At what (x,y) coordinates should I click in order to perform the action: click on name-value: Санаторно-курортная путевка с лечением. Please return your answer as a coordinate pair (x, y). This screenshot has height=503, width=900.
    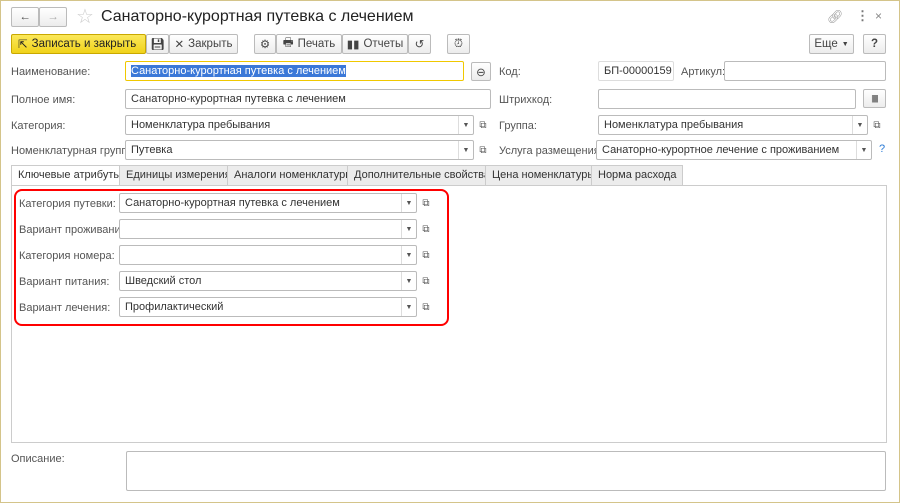
    Looking at the image, I should click on (238, 71).